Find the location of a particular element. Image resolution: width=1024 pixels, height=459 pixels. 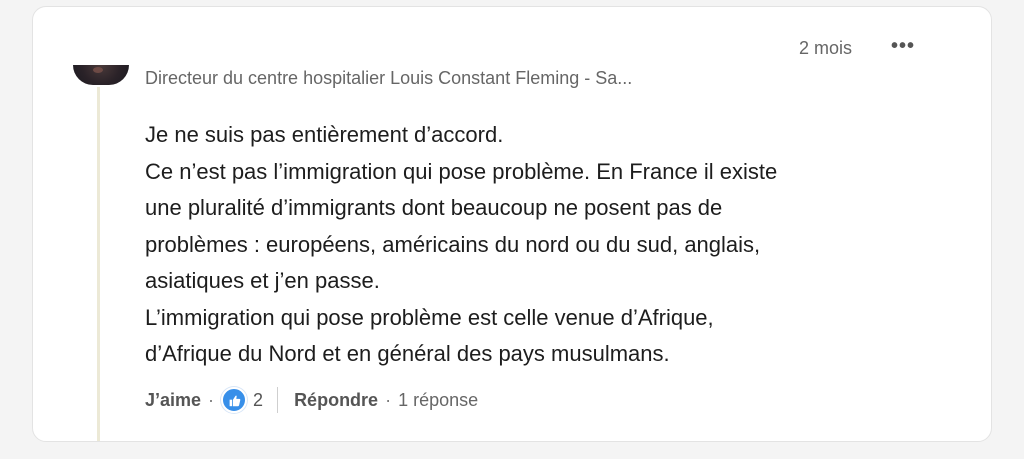

avatar is located at coordinates (101, 75).